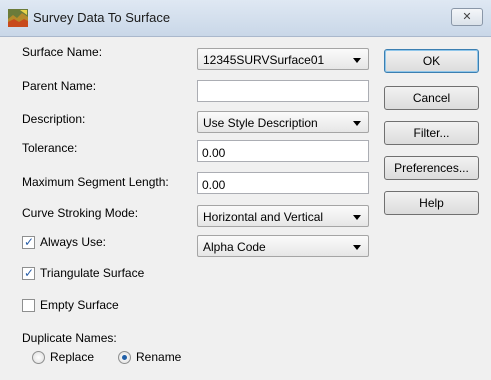  What do you see at coordinates (245, 18) in the screenshot?
I see `title-bar: Survey Data To Surface ✕` at bounding box center [245, 18].